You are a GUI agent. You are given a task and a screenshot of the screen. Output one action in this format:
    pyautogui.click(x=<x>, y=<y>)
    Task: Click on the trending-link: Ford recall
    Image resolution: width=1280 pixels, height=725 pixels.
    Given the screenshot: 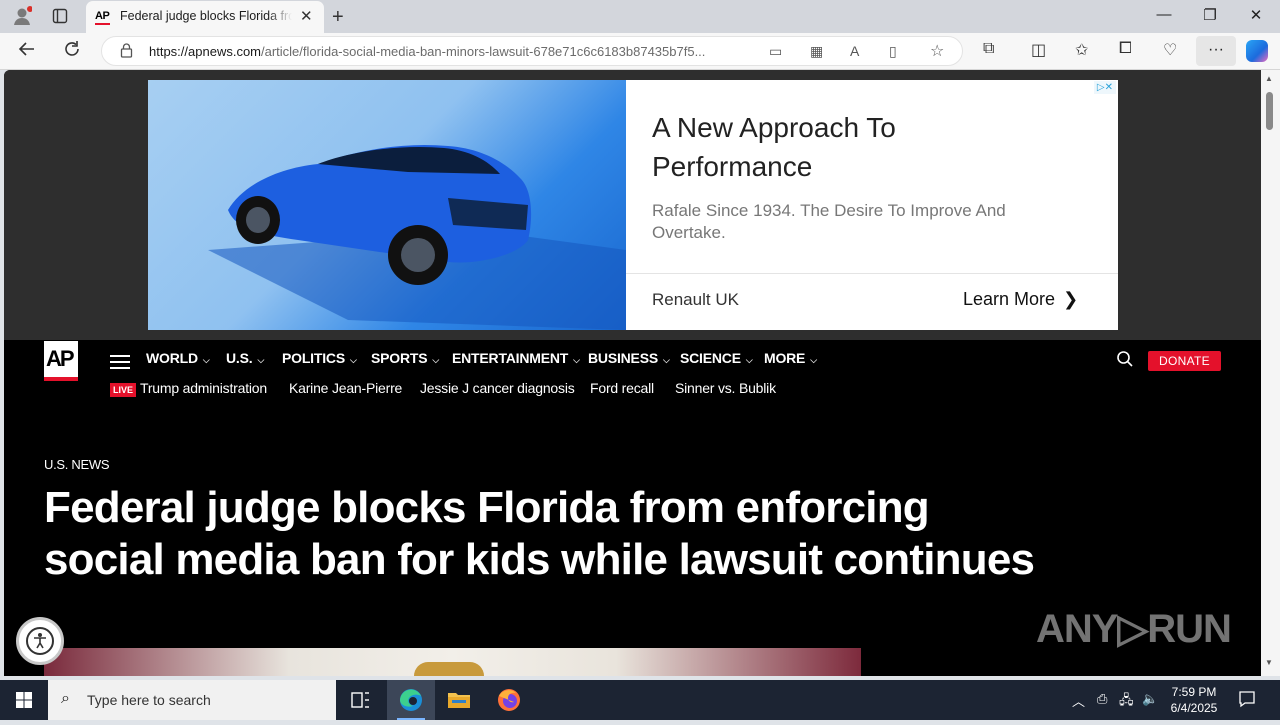 What is the action you would take?
    pyautogui.click(x=622, y=388)
    